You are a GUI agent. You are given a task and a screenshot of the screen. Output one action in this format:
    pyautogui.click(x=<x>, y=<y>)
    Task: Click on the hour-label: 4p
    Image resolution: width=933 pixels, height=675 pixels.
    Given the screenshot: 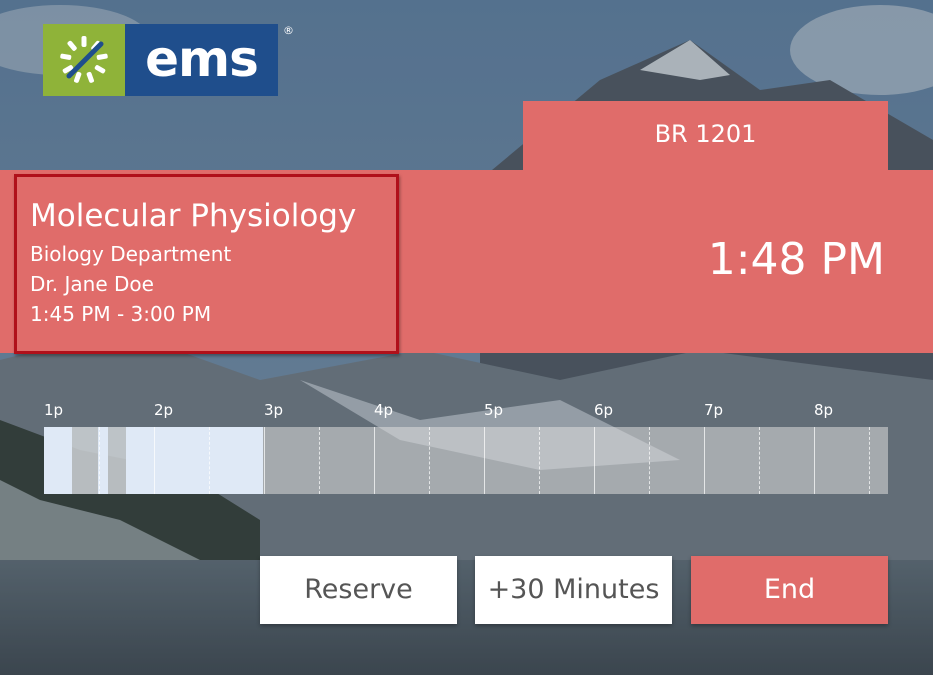 What is the action you would take?
    pyautogui.click(x=384, y=410)
    